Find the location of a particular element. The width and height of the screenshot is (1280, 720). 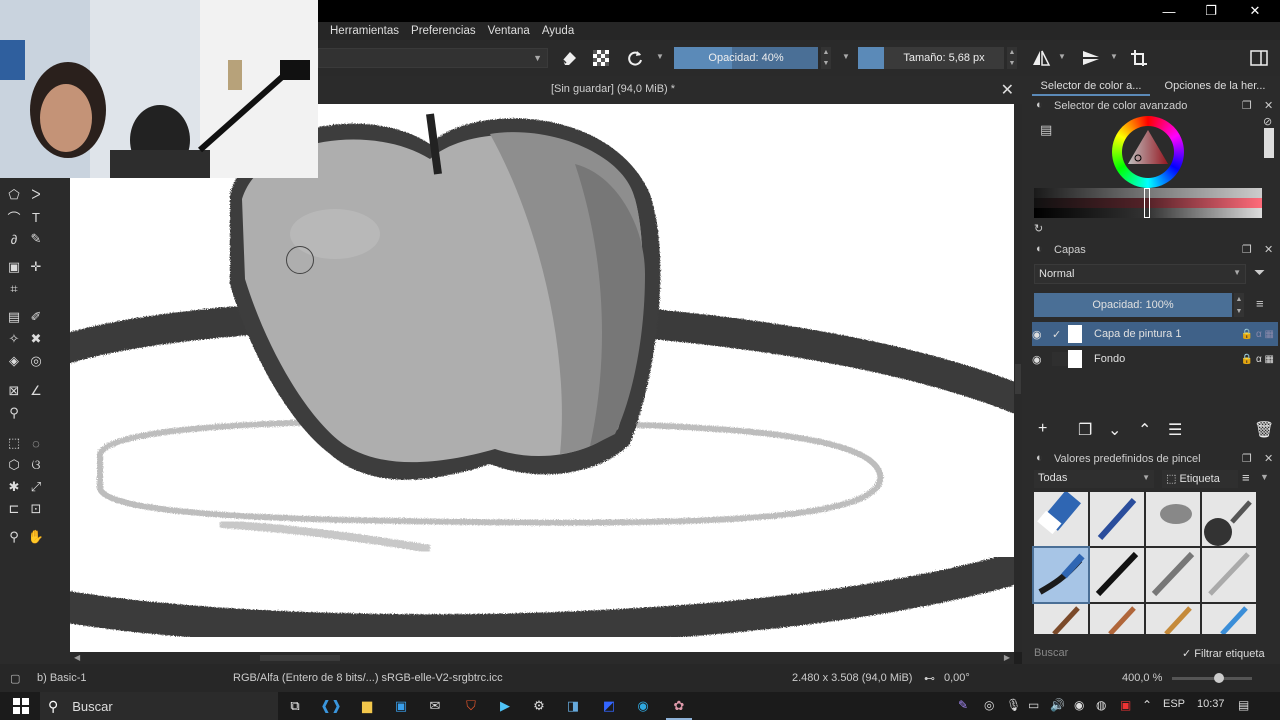

brush-preset-eraser is located at coordinates (1061, 519).